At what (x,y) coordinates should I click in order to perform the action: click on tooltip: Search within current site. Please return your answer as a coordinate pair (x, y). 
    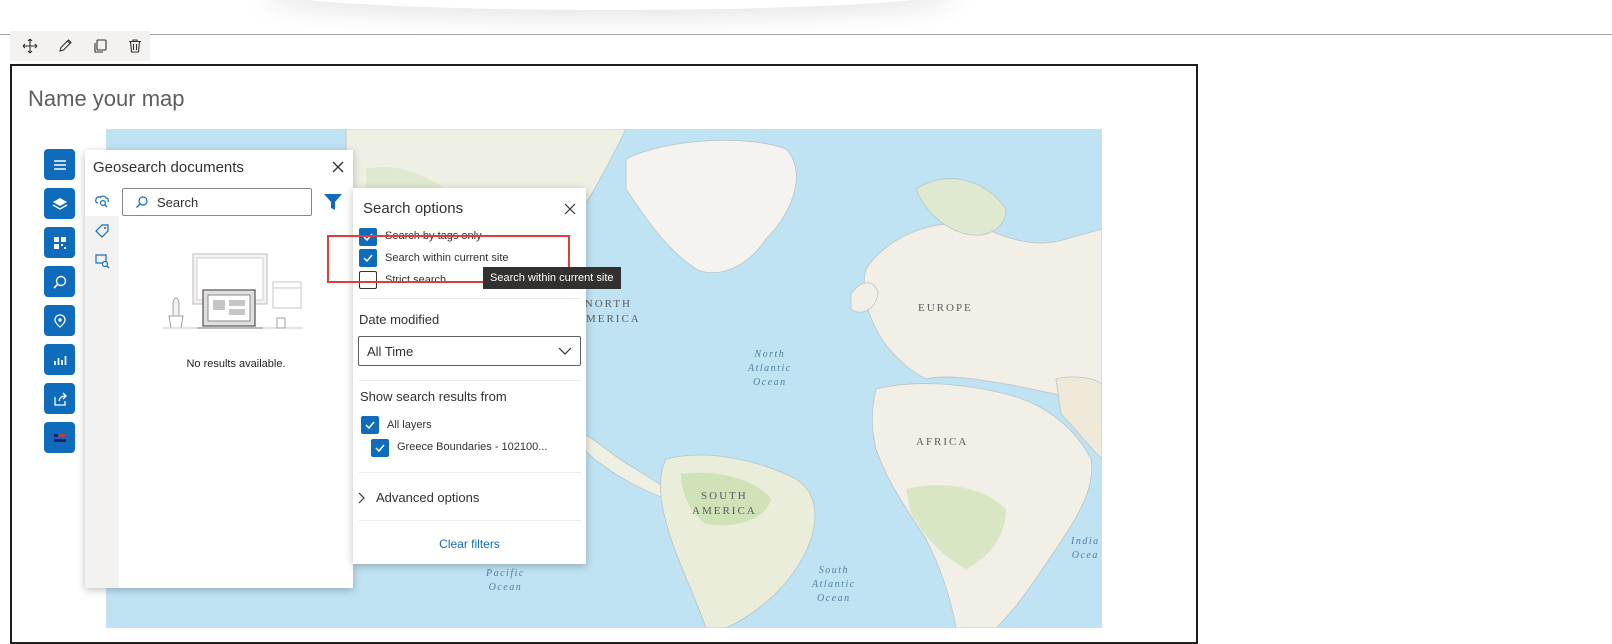
    Looking at the image, I should click on (552, 278).